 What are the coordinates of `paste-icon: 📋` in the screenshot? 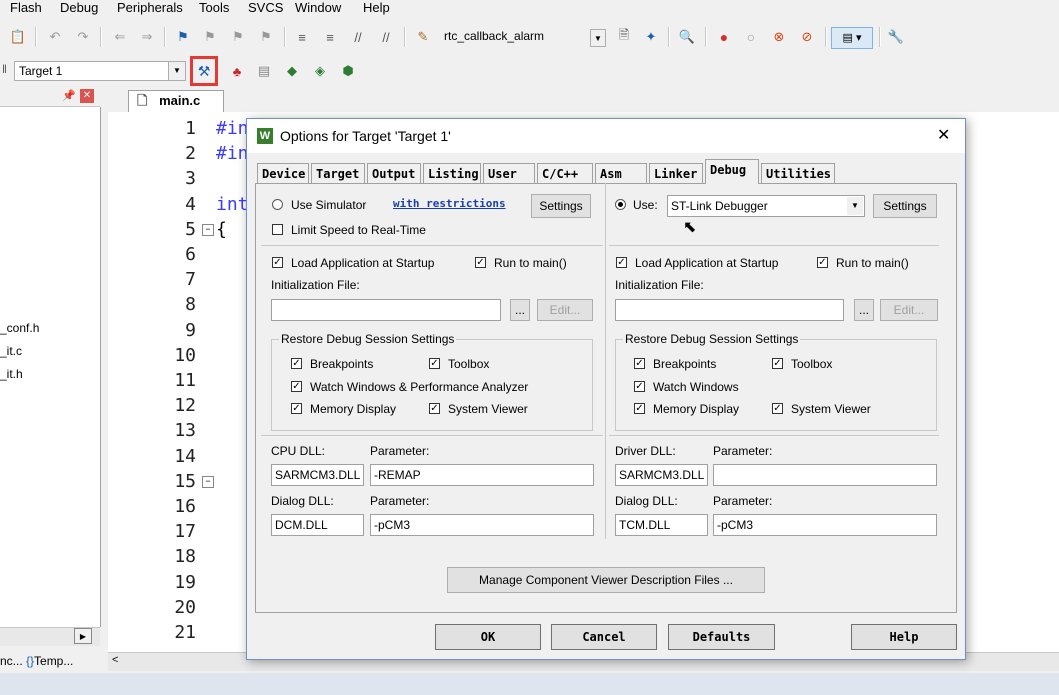 It's located at (18, 37).